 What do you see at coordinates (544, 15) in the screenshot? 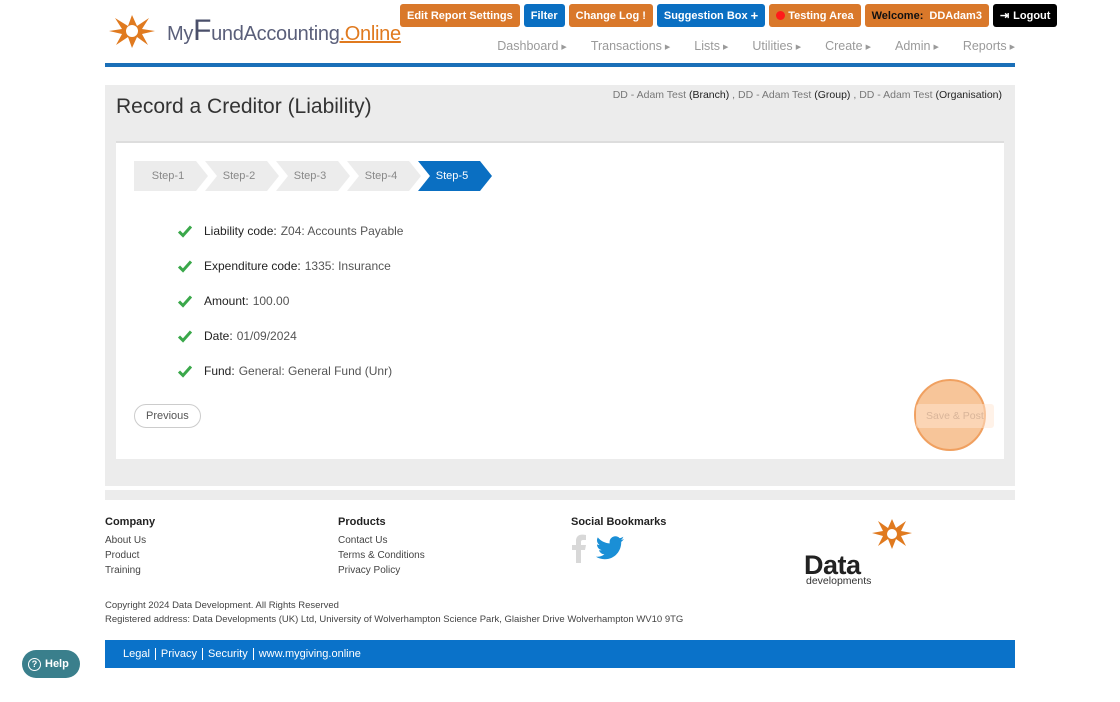
I see `filter-button: Filter` at bounding box center [544, 15].